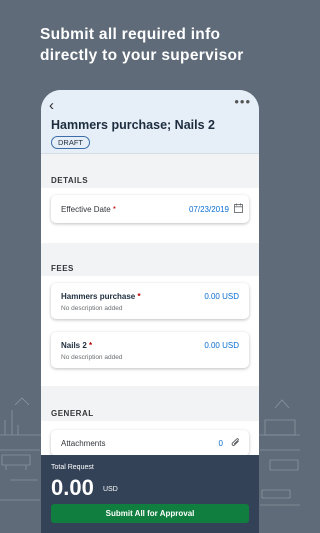 The width and height of the screenshot is (320, 533). I want to click on fee-item-nails: Nails 2 * 0.00 USD No description added, so click(150, 350).